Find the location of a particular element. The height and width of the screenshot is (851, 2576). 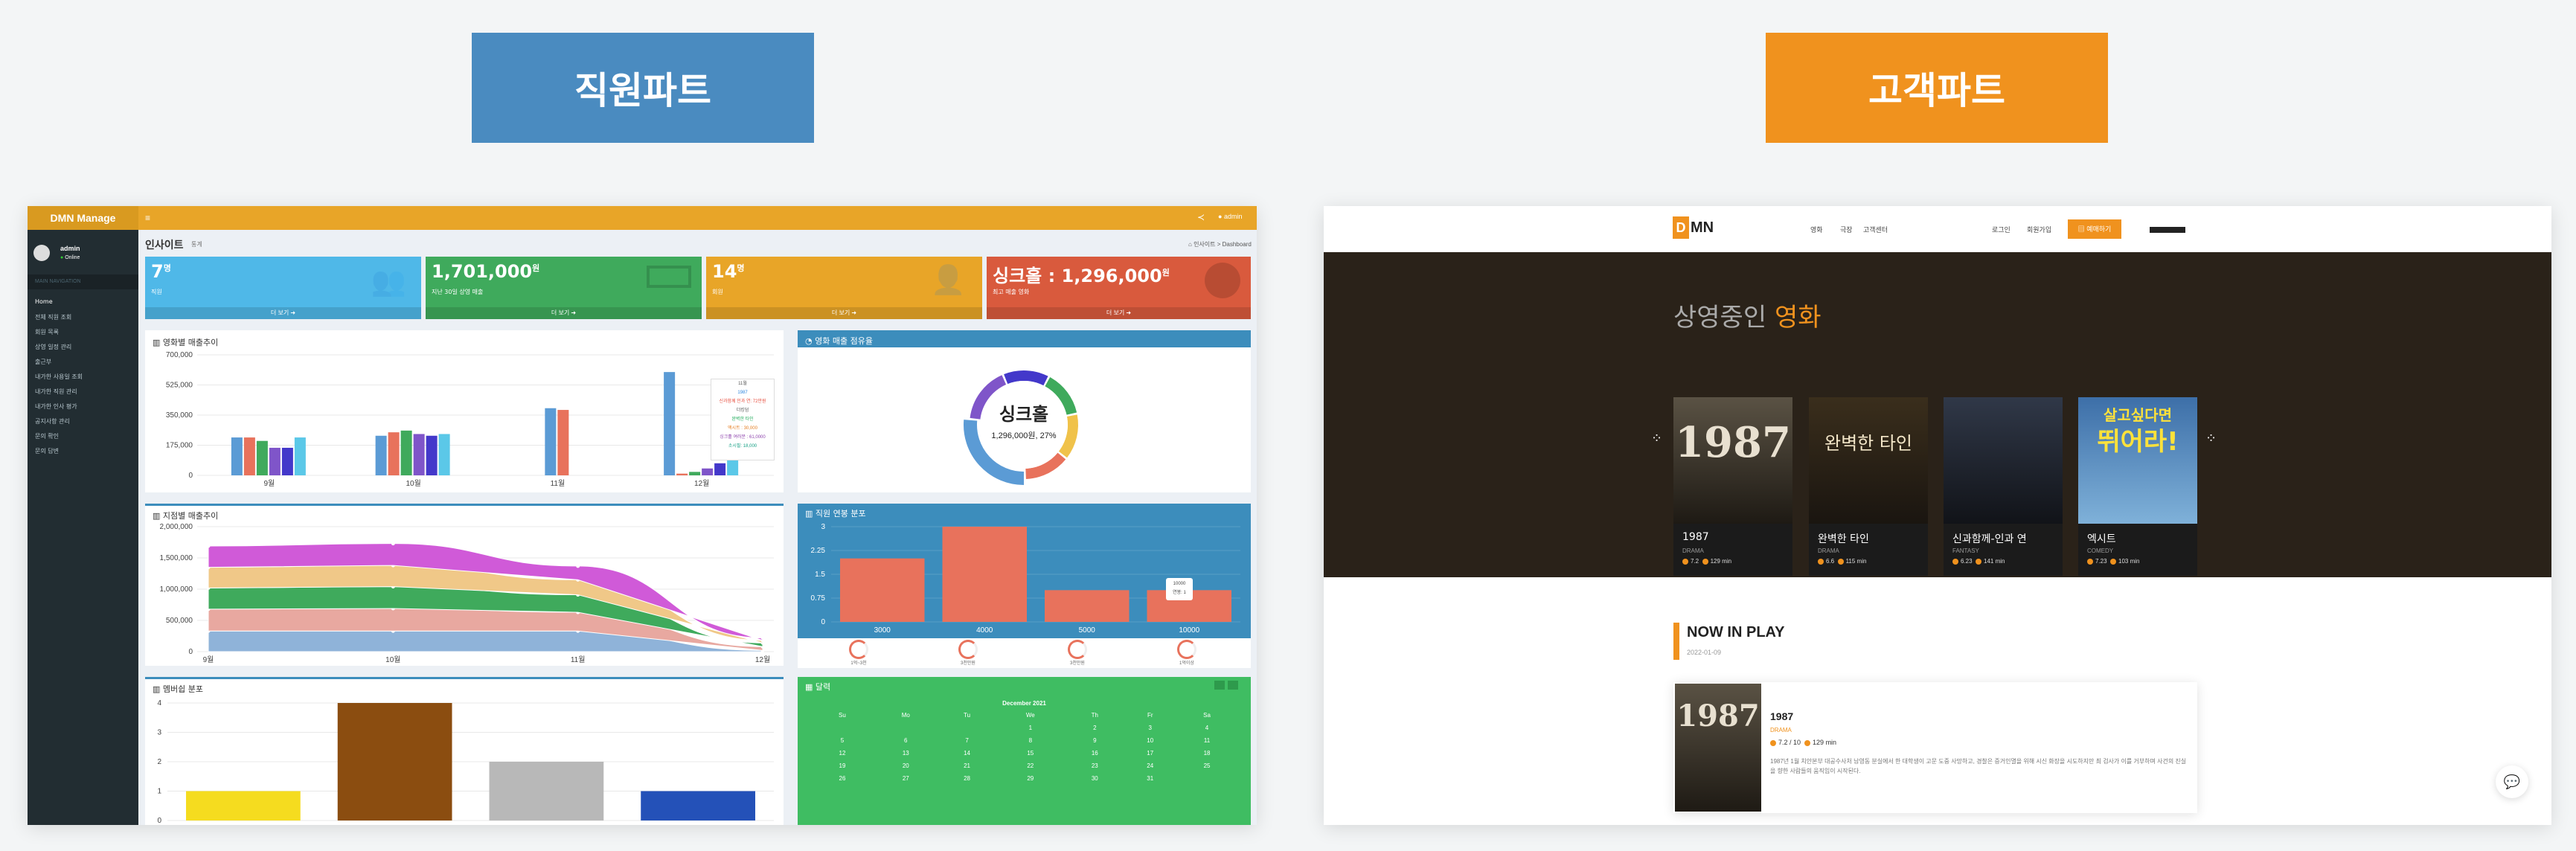

calendar-day: 18 is located at coordinates (1207, 753).